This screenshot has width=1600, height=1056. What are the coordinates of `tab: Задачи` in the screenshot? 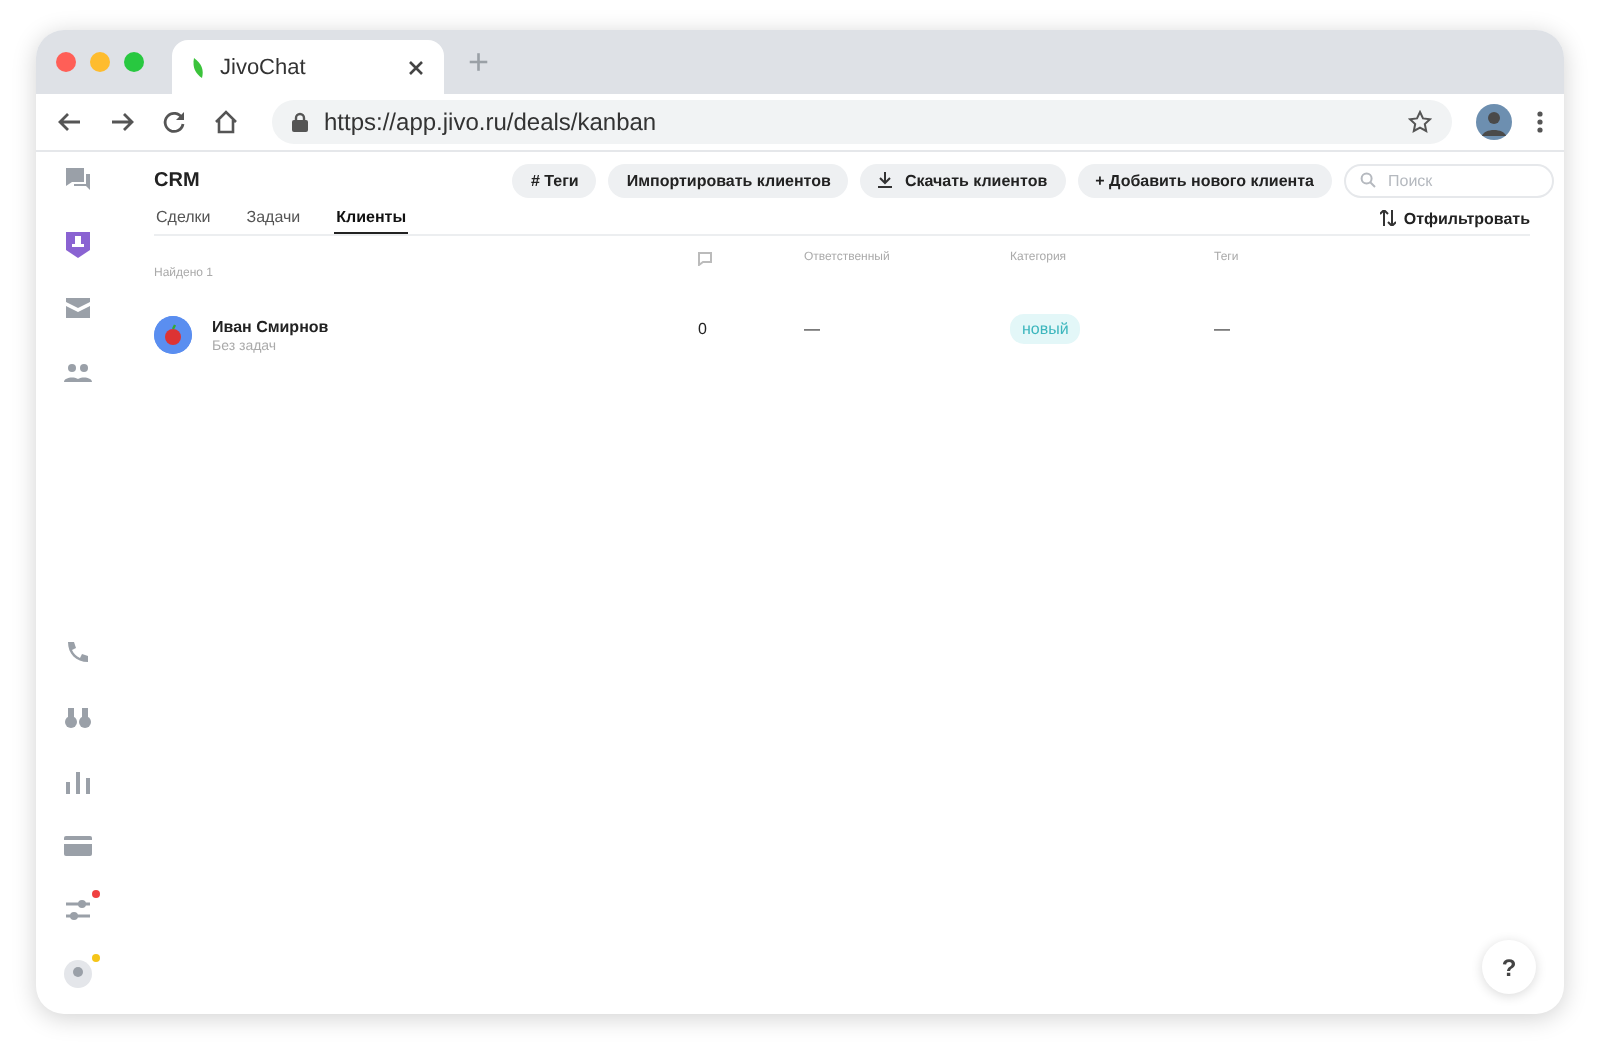 It's located at (273, 221).